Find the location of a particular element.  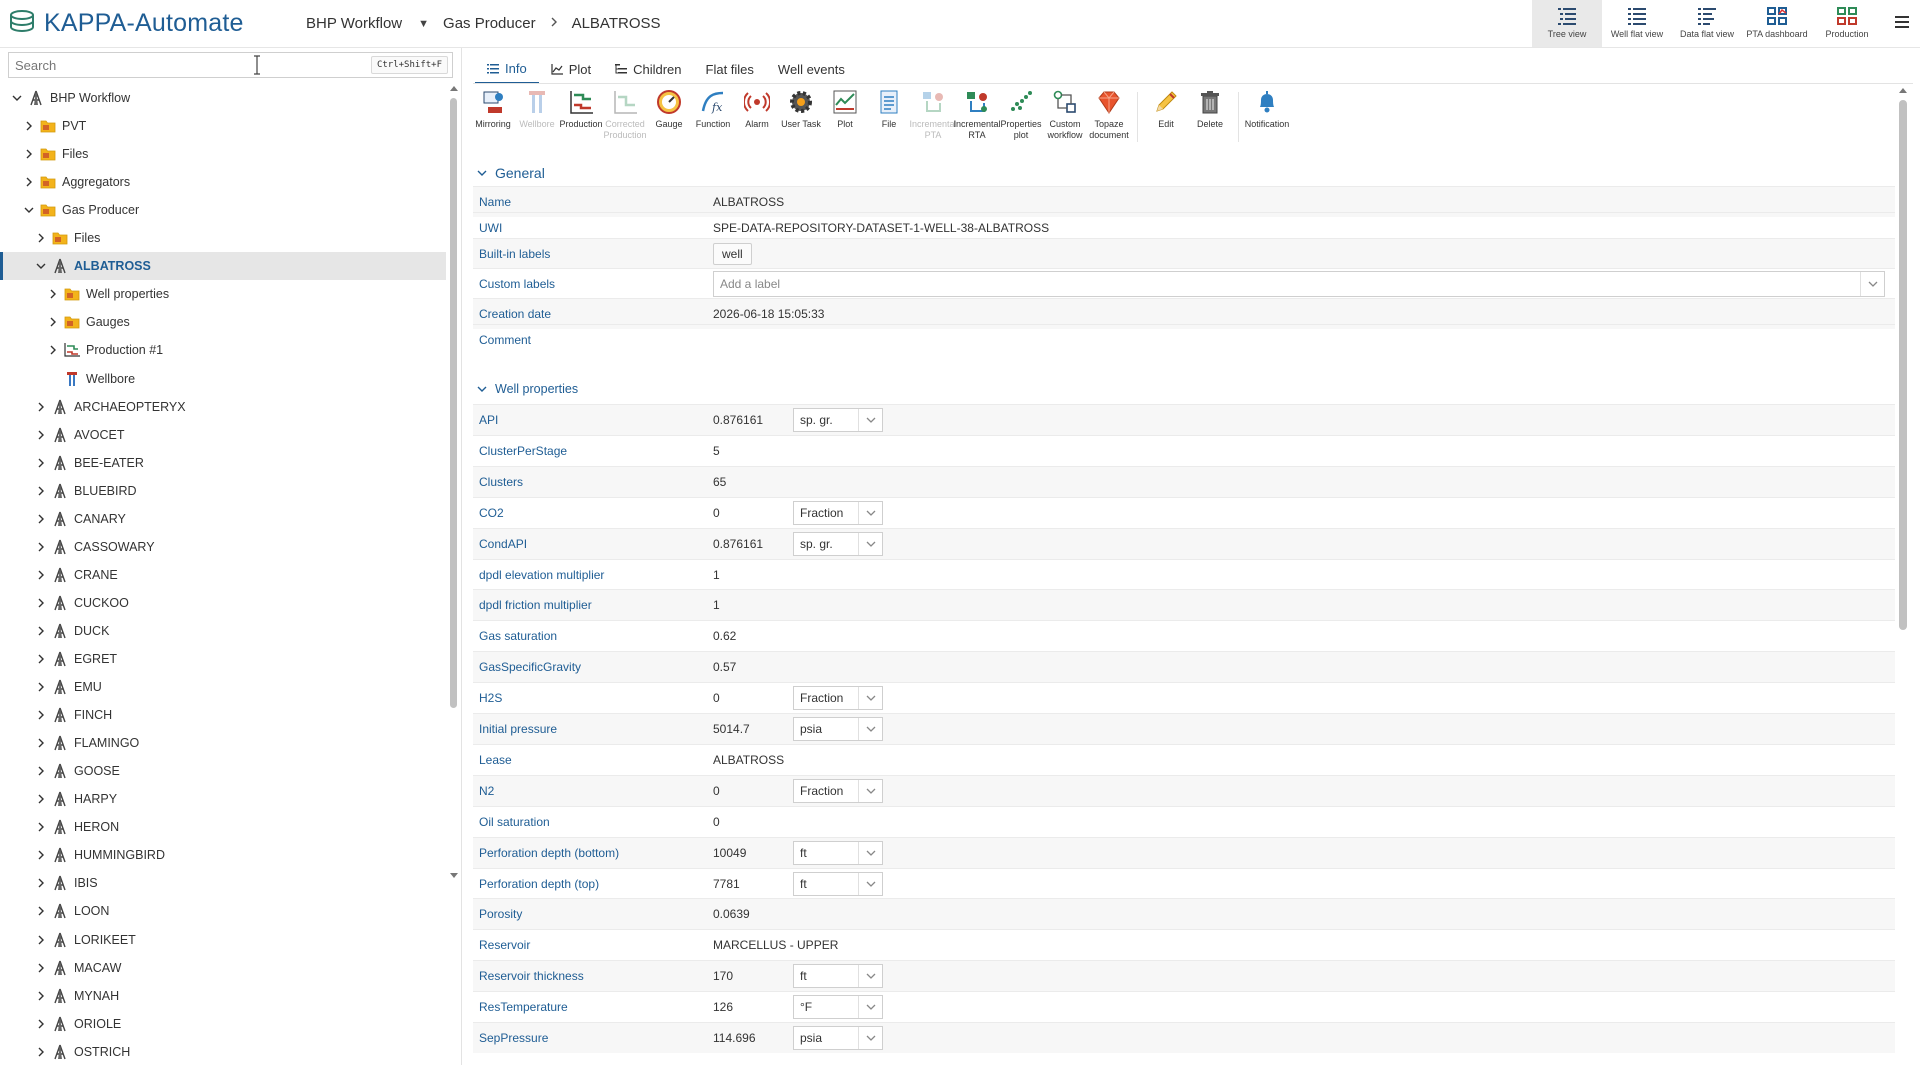

alarm-button: Alarm is located at coordinates (757, 120).